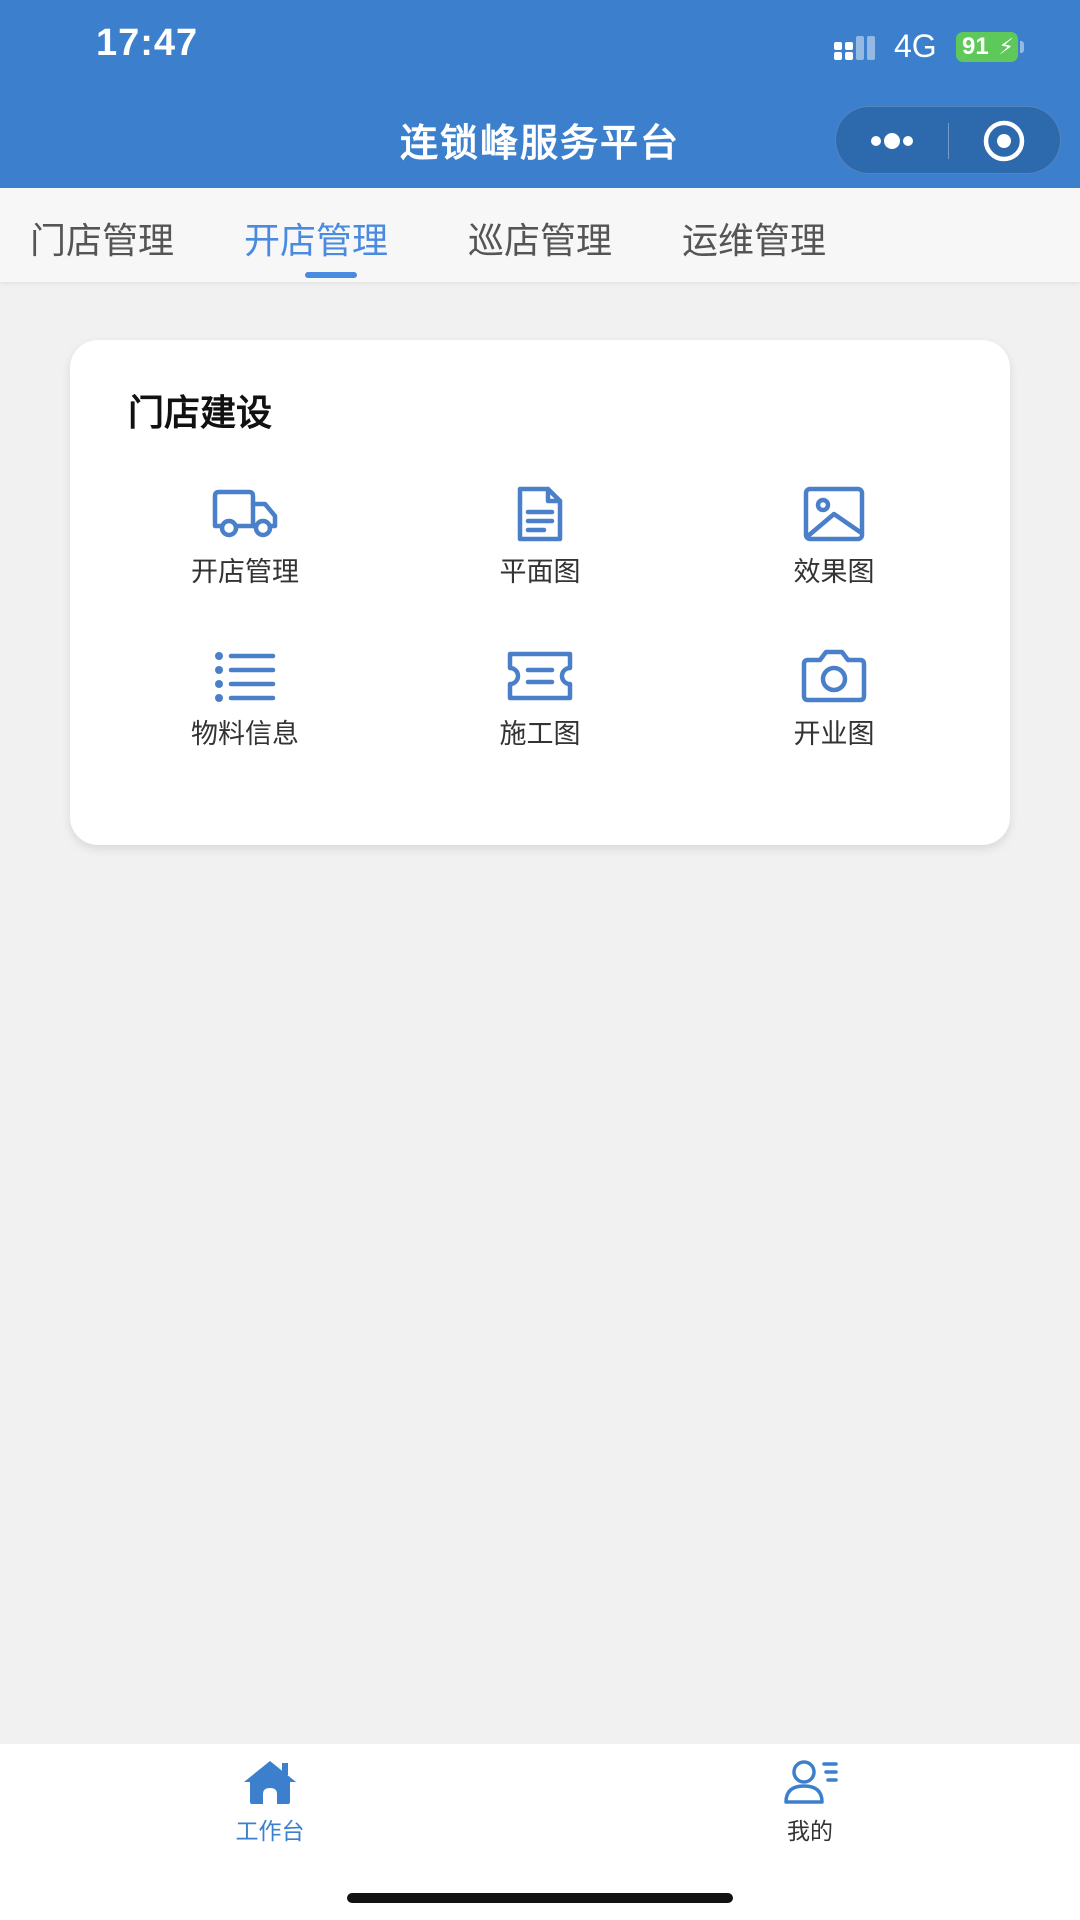  Describe the element at coordinates (810, 1808) in the screenshot. I see `tabbar-item-mine: 我的` at that location.